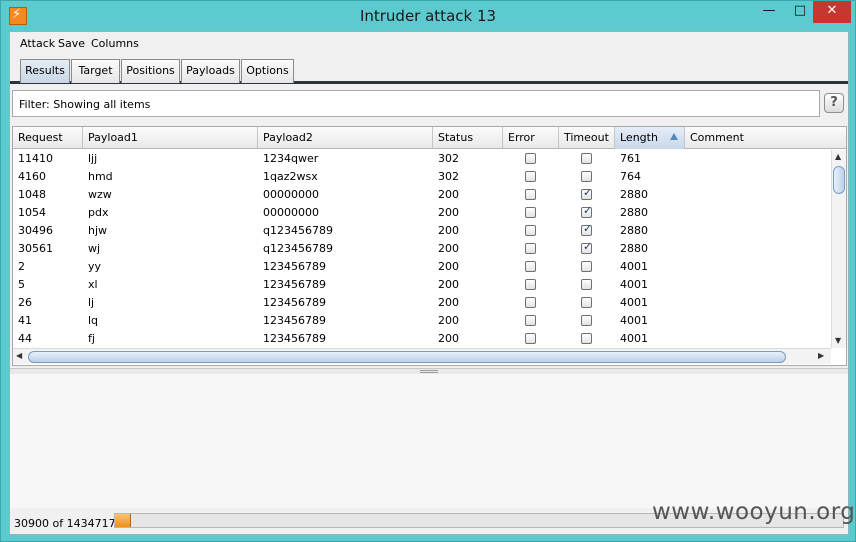  I want to click on scroll-up-icon: ▲, so click(838, 156).